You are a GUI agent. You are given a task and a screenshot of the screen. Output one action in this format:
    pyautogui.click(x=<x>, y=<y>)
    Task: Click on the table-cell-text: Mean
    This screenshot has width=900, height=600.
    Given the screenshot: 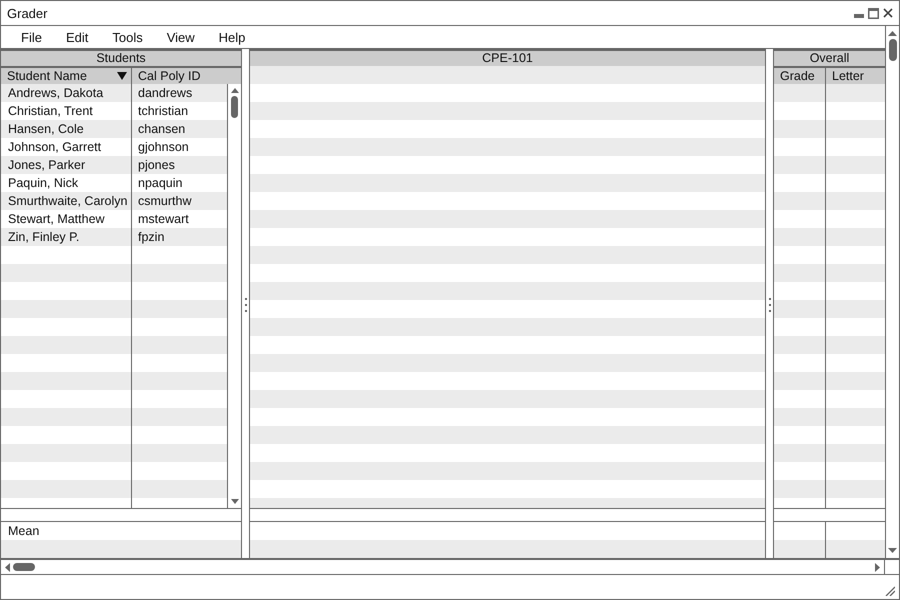 What is the action you would take?
    pyautogui.click(x=23, y=531)
    